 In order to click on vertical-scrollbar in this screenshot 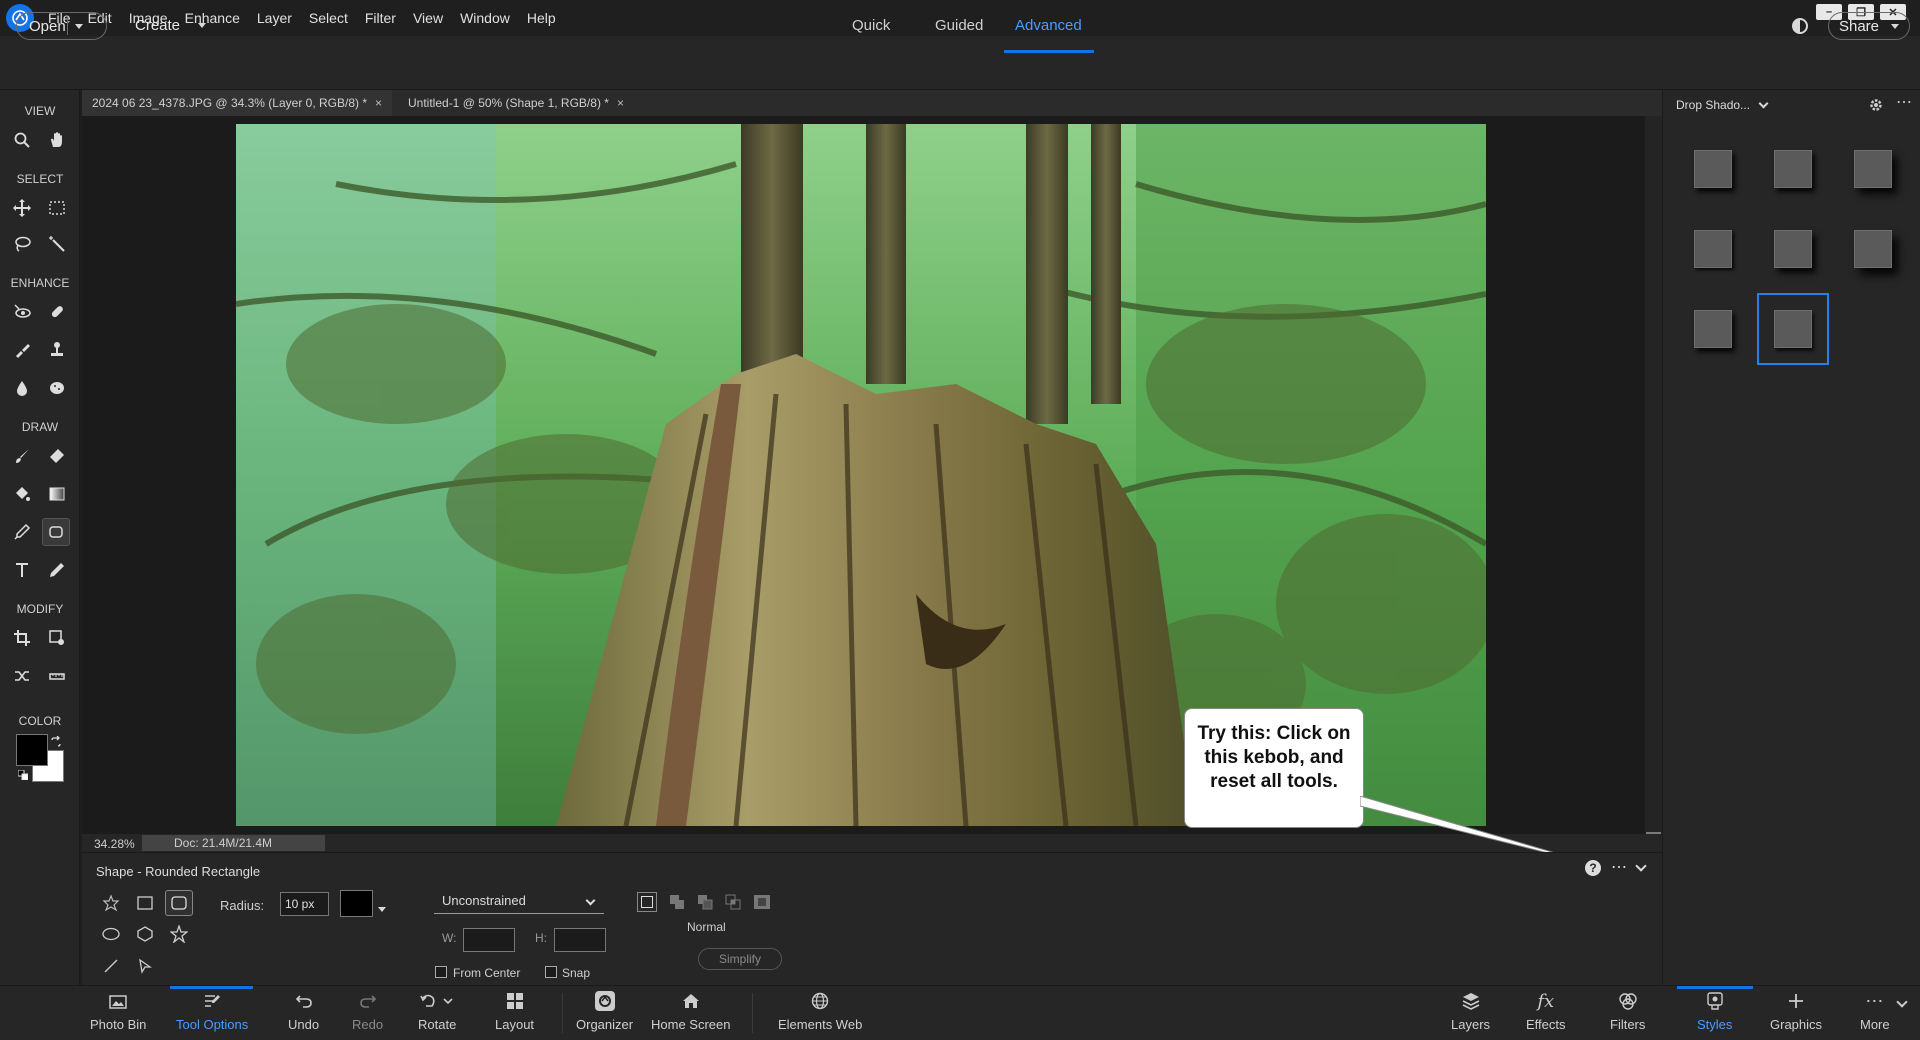, I will do `click(1653, 475)`.